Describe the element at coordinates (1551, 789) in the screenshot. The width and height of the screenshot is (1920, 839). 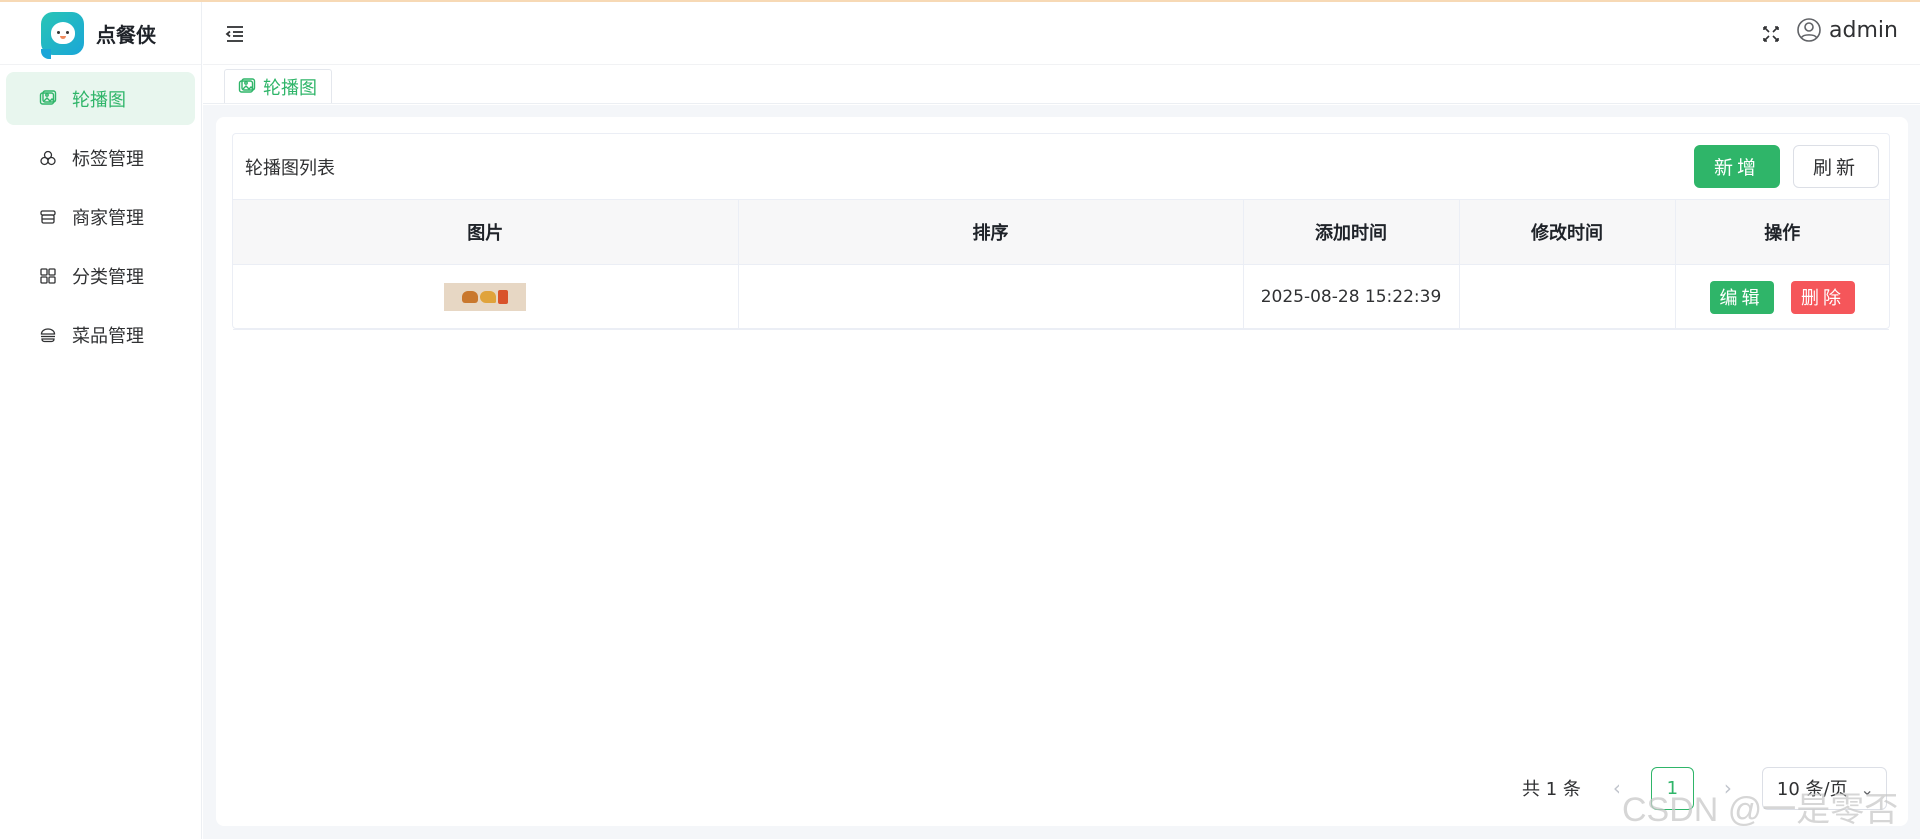
I see `total-count: 共 1 条` at that location.